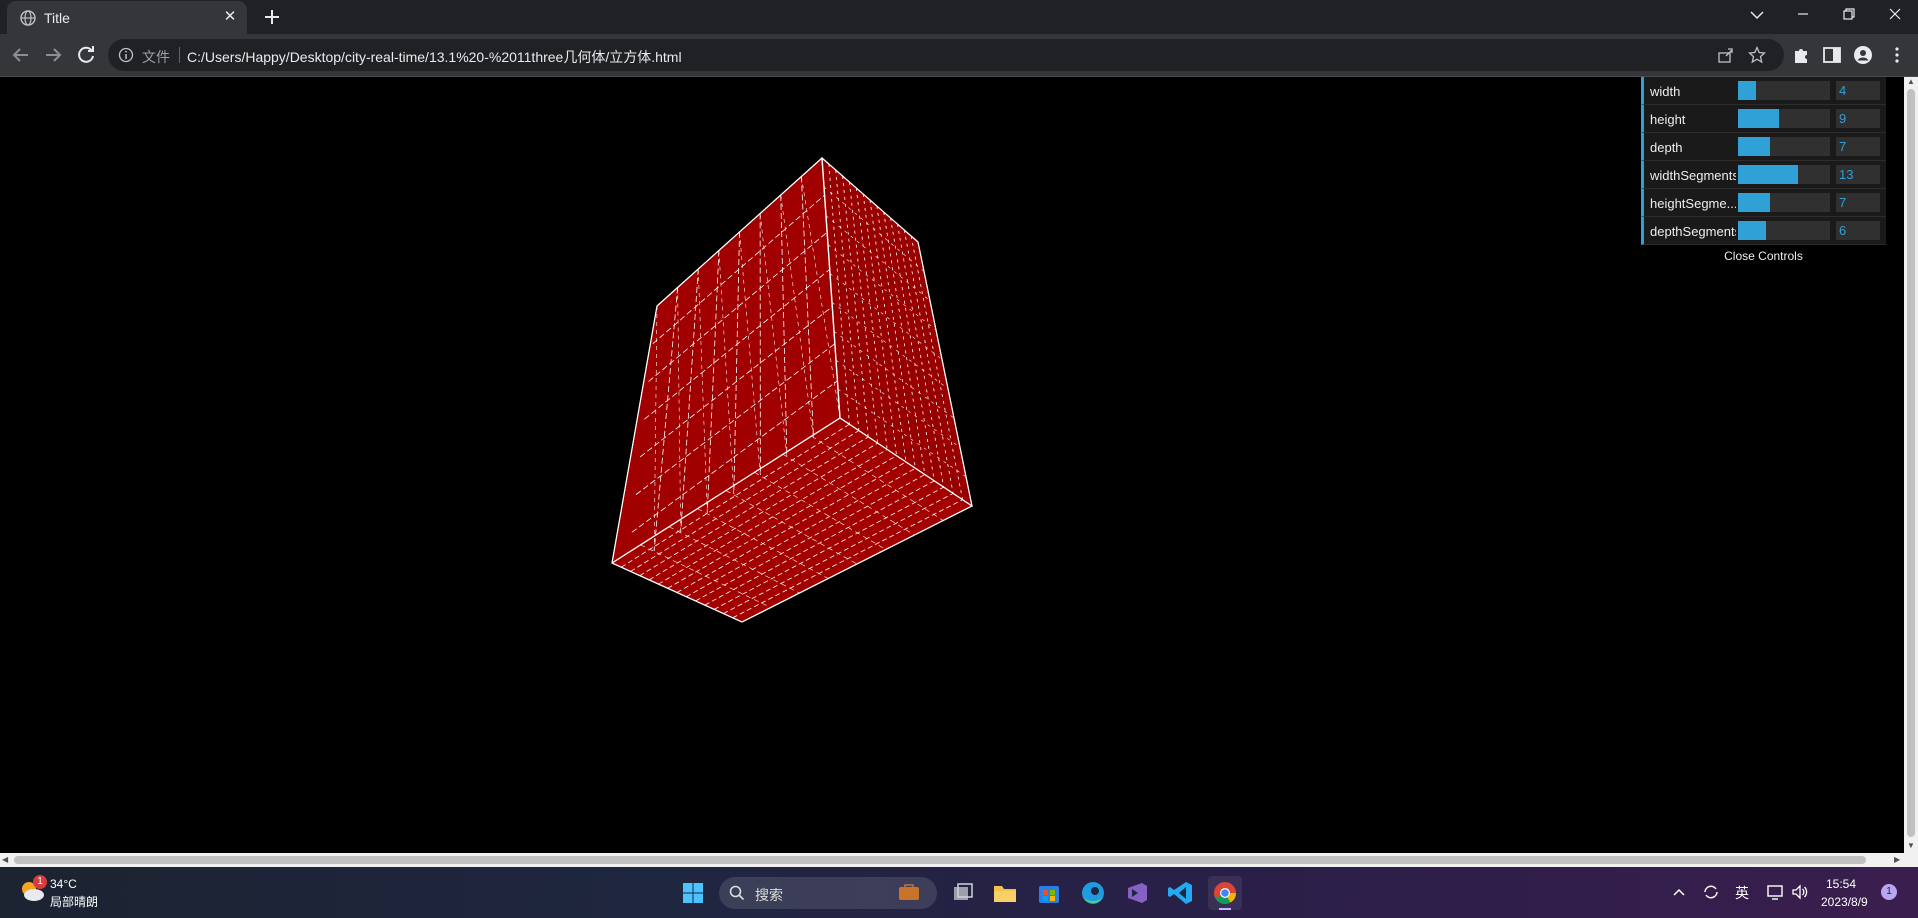  What do you see at coordinates (1801, 55) in the screenshot?
I see `extensions-puzzle-icon` at bounding box center [1801, 55].